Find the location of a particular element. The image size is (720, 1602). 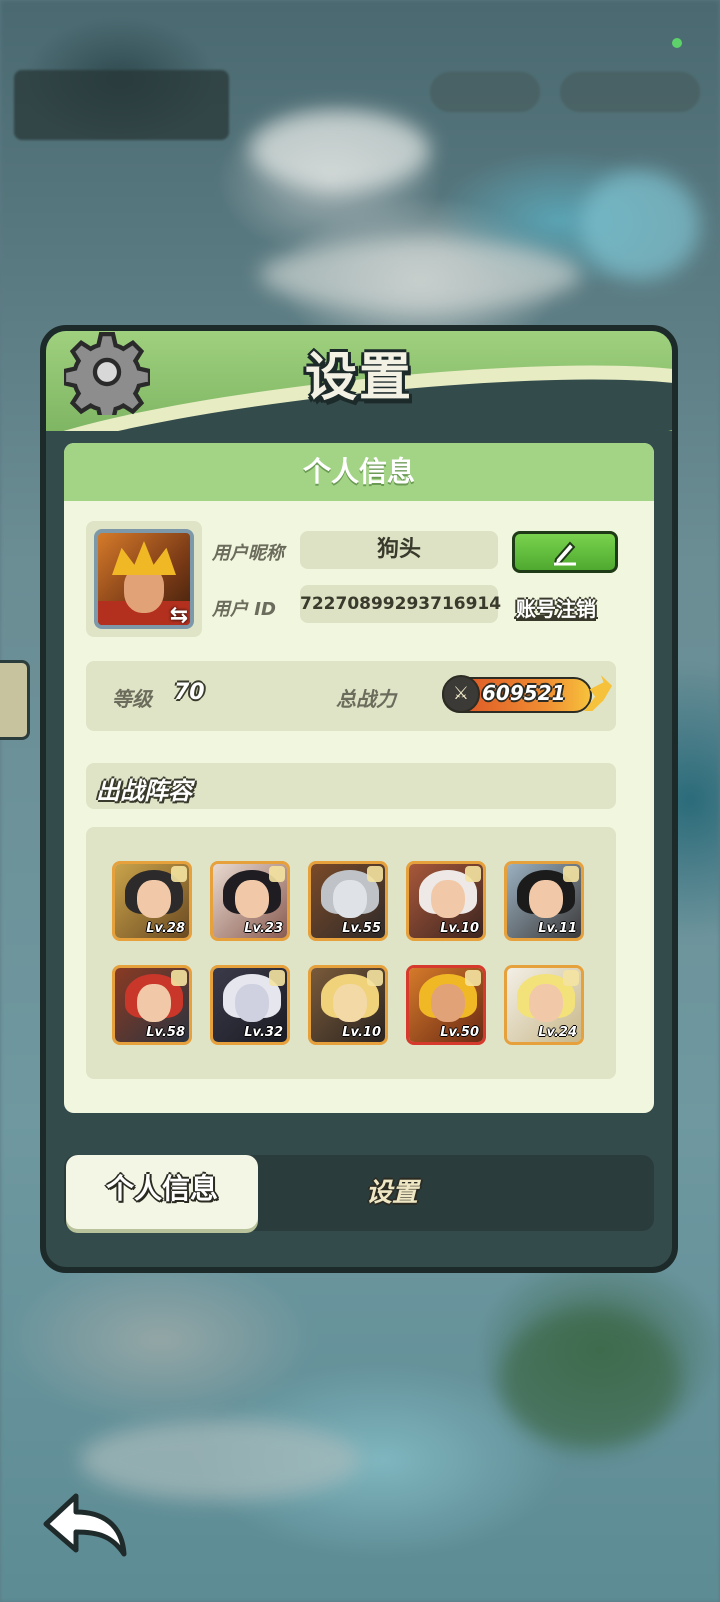

hero-card: Lv.50 is located at coordinates (446, 1005).